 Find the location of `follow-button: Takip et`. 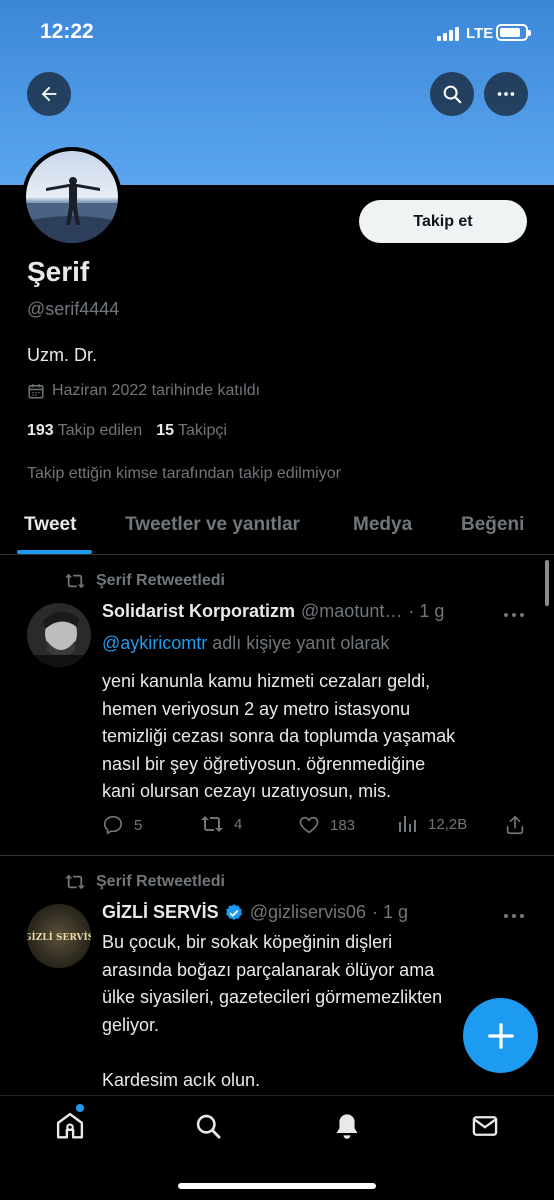

follow-button: Takip et is located at coordinates (443, 221).